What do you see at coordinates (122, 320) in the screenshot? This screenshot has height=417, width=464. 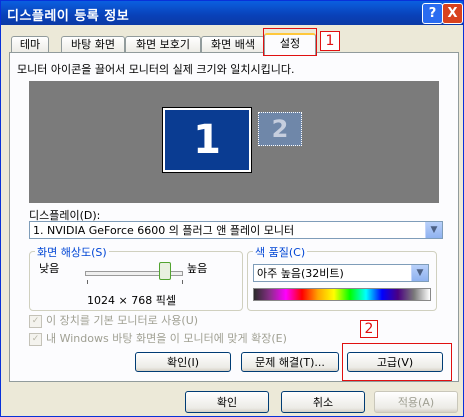 I see `primary-monitor-label: 이 장치를 기본 모니터로 사용(U)` at bounding box center [122, 320].